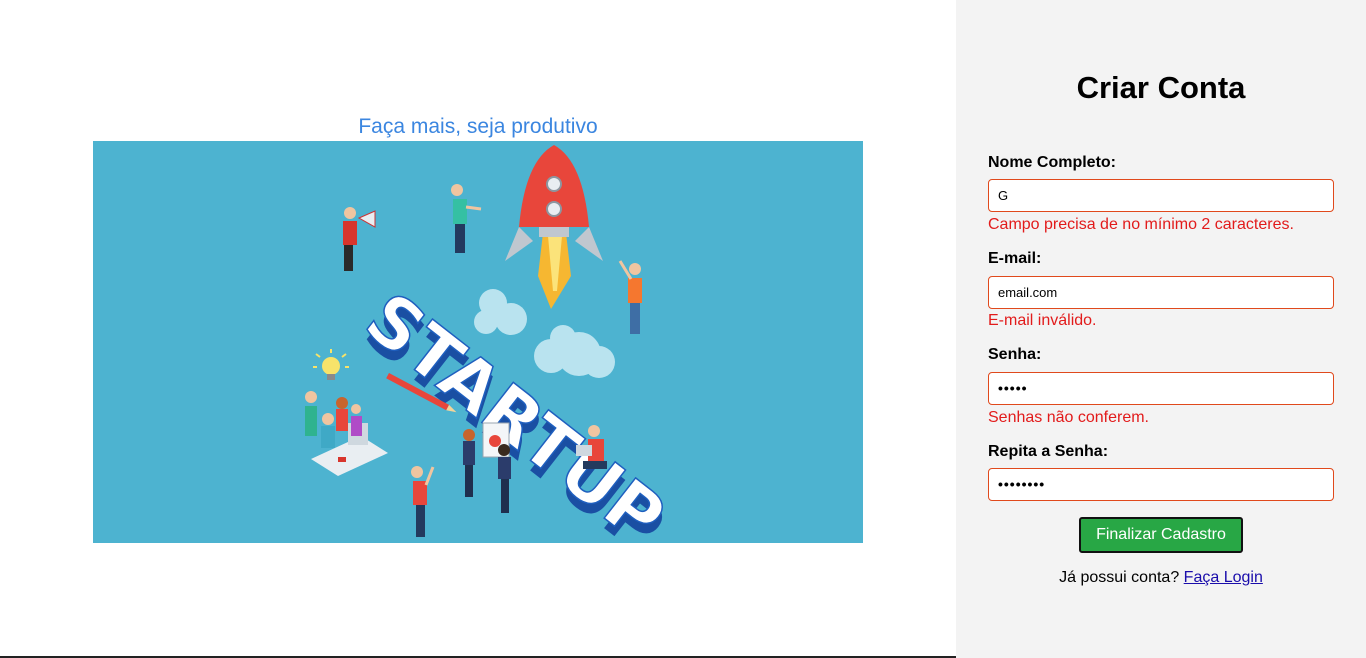 Image resolution: width=1366 pixels, height=658 pixels. I want to click on finish-signup-button: Finalizar Cadastro, so click(1161, 535).